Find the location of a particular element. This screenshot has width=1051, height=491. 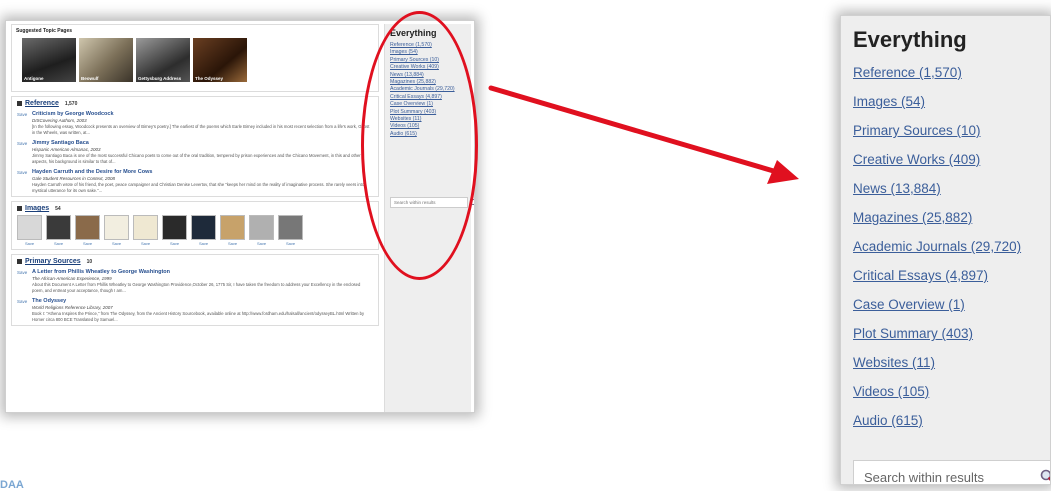

zoom-facet-link-primary-sources: Primary Sources (10) is located at coordinates (951, 130).